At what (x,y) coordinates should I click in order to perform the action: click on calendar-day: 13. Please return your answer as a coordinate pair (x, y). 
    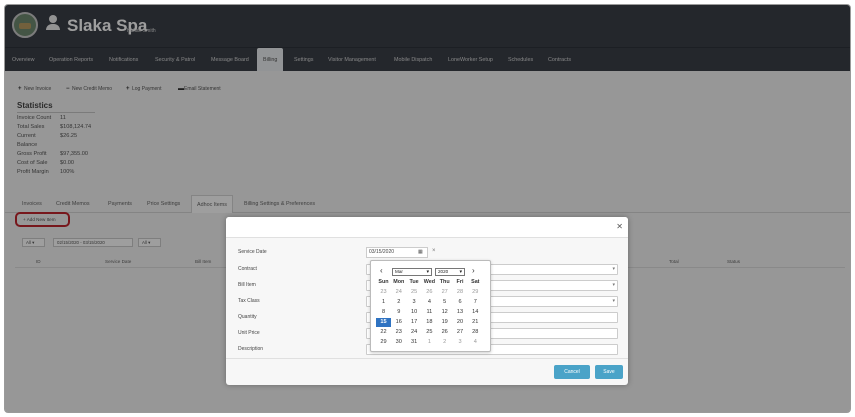
    Looking at the image, I should click on (460, 312).